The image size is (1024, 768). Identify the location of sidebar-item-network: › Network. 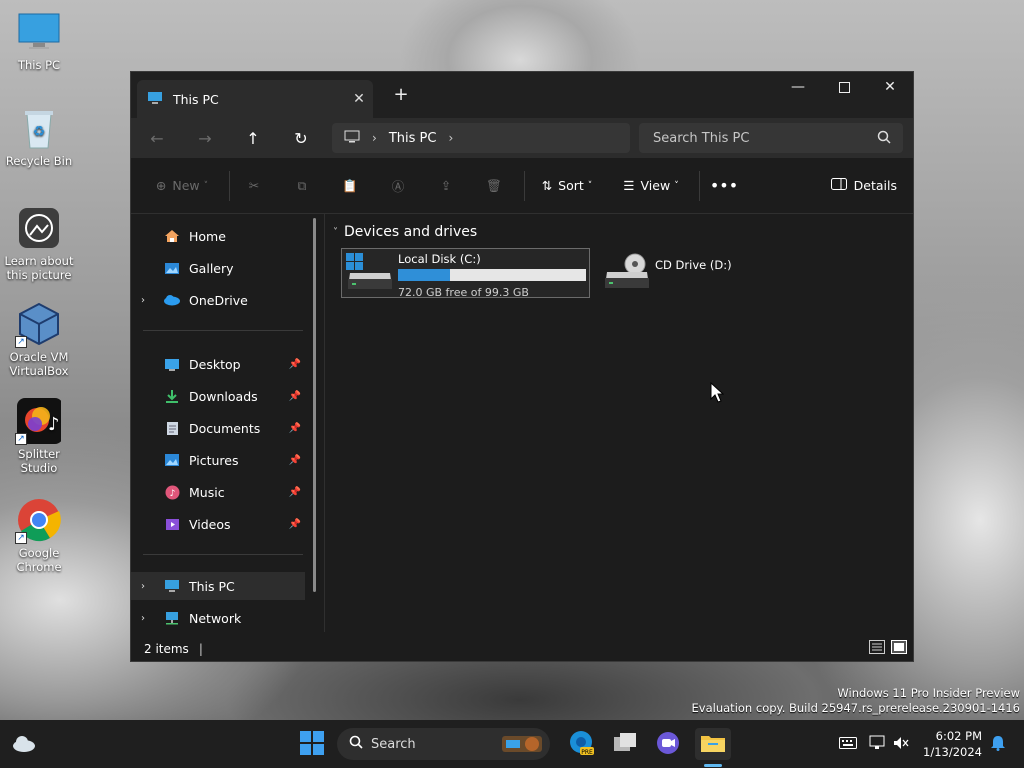
(218, 618).